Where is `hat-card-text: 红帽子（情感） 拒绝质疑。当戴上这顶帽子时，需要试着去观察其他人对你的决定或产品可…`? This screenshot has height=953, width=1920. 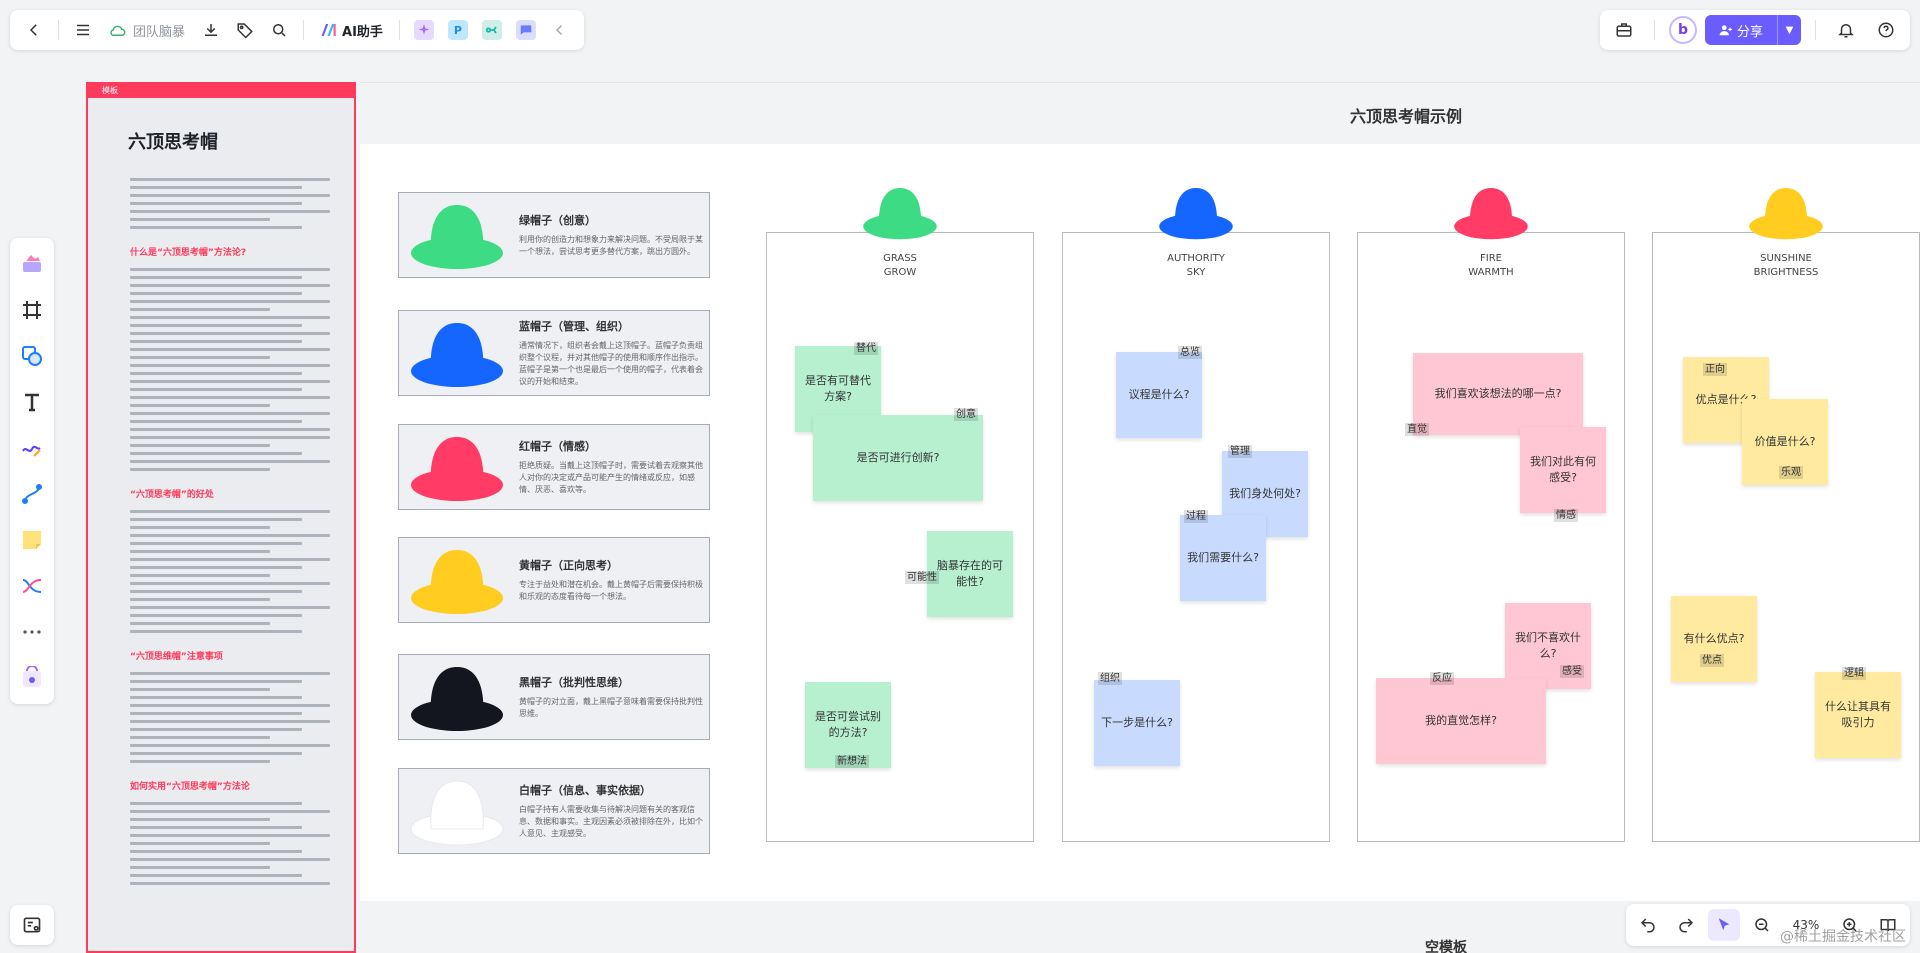
hat-card-text: 红帽子（情感） 拒绝质疑。当戴上这顶帽子时，需要试着去观察其他人对你的决定或产品可… is located at coordinates (614, 467).